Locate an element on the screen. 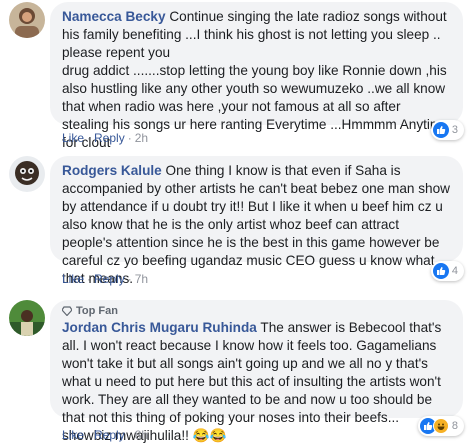 The image size is (474, 446). reaction-count-badge: 4 is located at coordinates (447, 271).